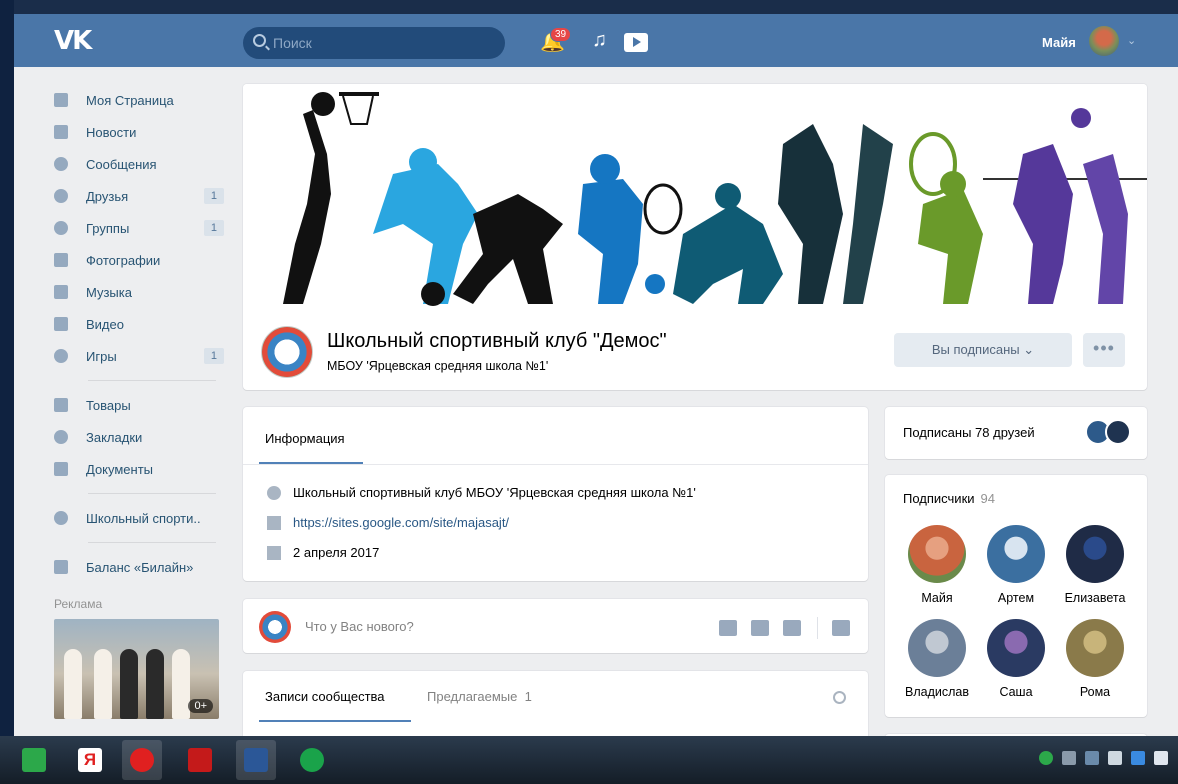  I want to click on vk-logo: VK, so click(73, 41).